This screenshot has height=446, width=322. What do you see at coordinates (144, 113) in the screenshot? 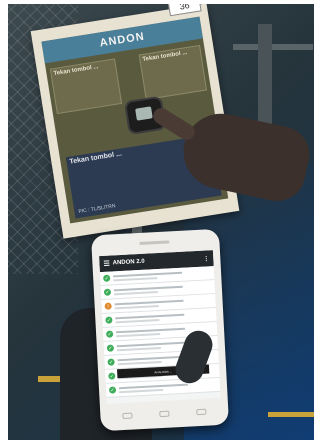
I see `device-display` at bounding box center [144, 113].